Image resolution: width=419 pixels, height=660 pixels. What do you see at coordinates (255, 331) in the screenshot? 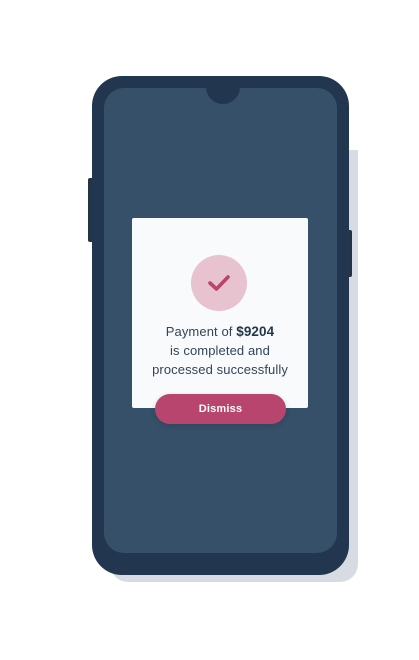
I see `payment-amount: $9204` at bounding box center [255, 331].